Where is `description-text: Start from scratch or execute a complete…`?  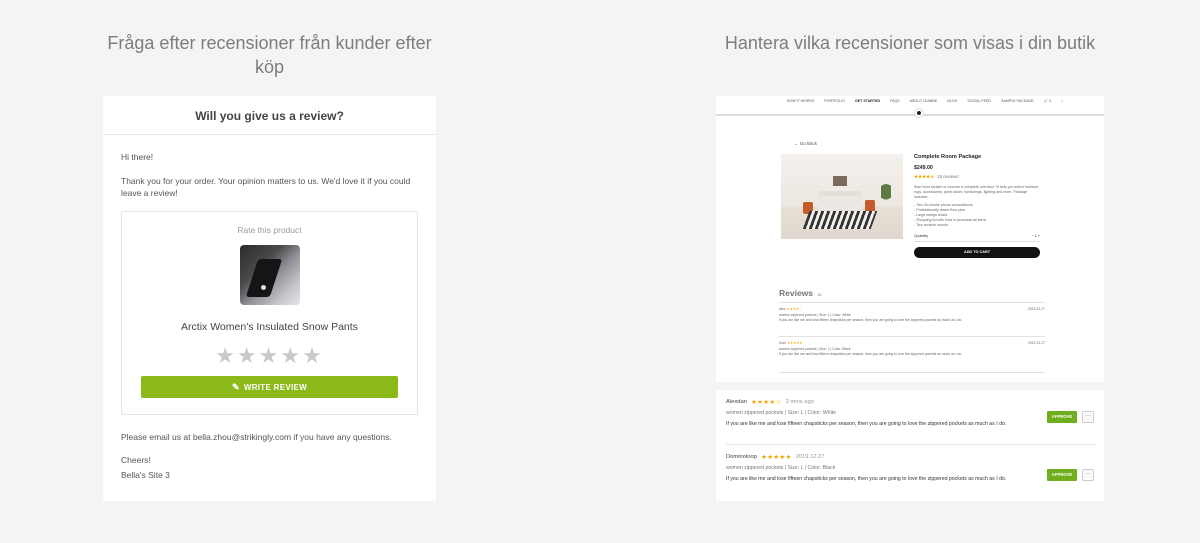 description-text: Start from scratch or execute a complete… is located at coordinates (976, 192).